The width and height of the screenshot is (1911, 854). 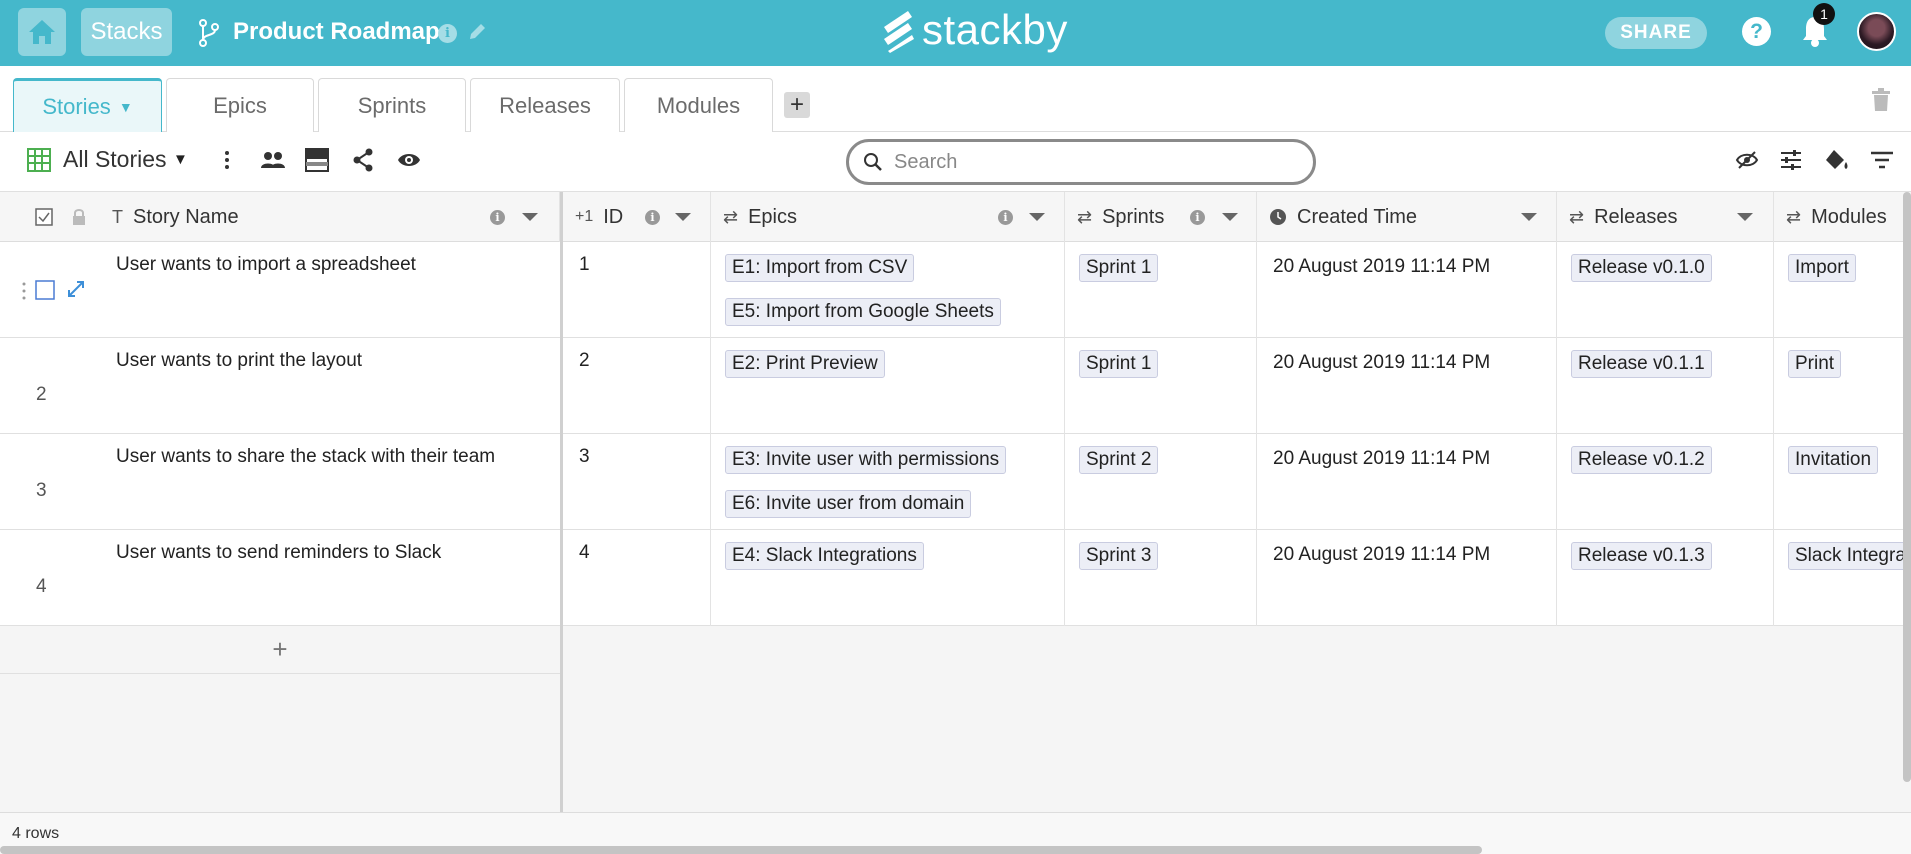 I want to click on column-header-epics: ⇄ Epics i, so click(x=888, y=217).